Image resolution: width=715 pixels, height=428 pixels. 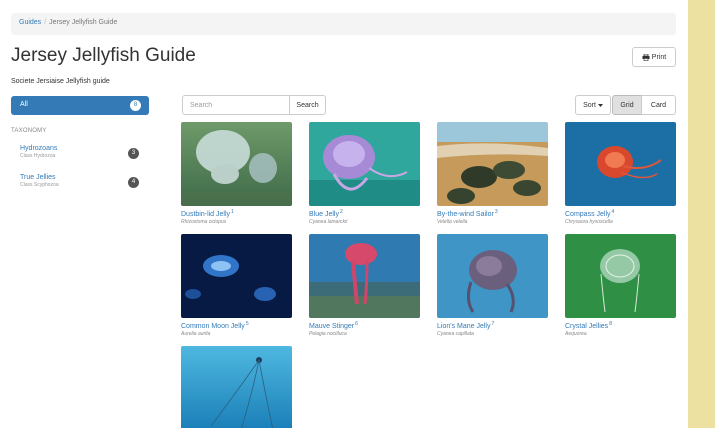 I want to click on species-link: Lion's Mane Jelly7, so click(x=492, y=325).